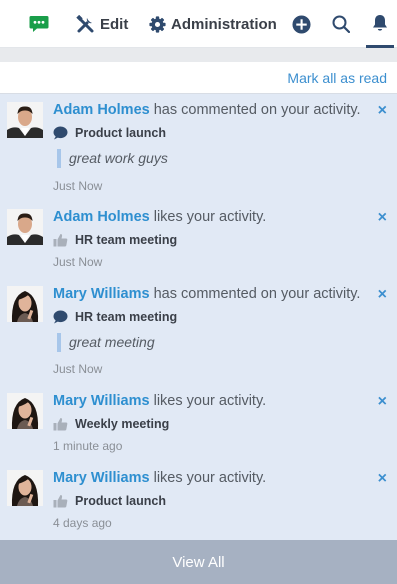 The width and height of the screenshot is (397, 584). I want to click on comment-quote: great work guys, so click(112, 158).